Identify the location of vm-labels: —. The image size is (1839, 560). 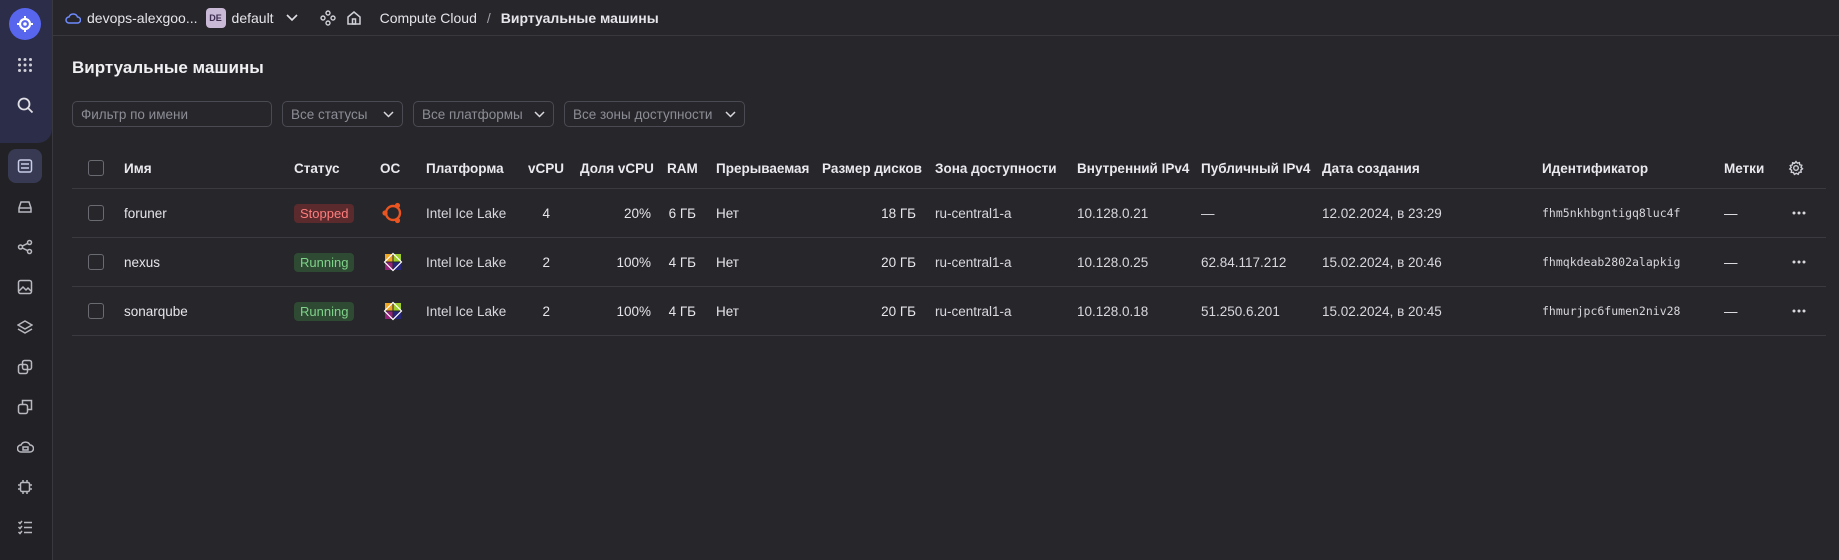
(1731, 311).